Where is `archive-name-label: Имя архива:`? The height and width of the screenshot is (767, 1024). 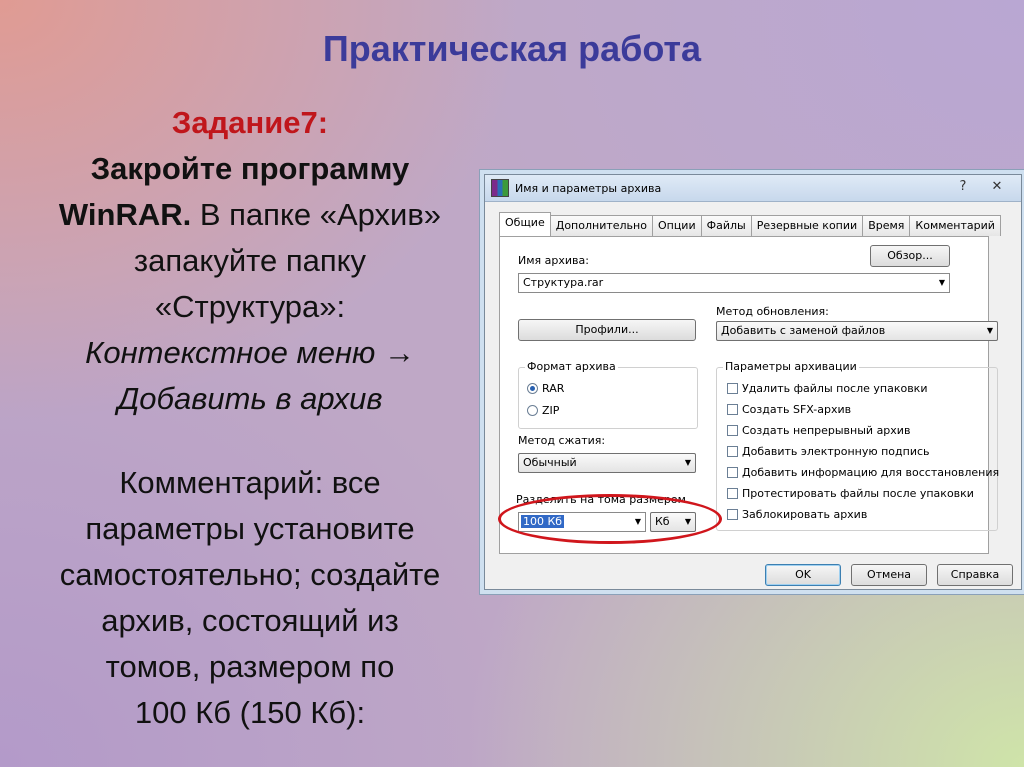
archive-name-label: Имя архива: is located at coordinates (553, 260).